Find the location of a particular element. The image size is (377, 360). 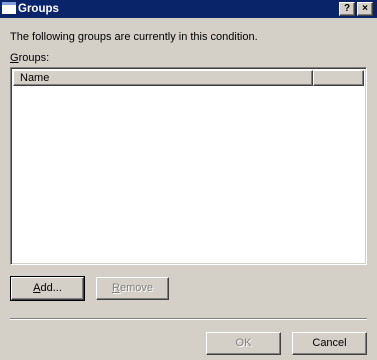

ok-button: OK is located at coordinates (243, 343).